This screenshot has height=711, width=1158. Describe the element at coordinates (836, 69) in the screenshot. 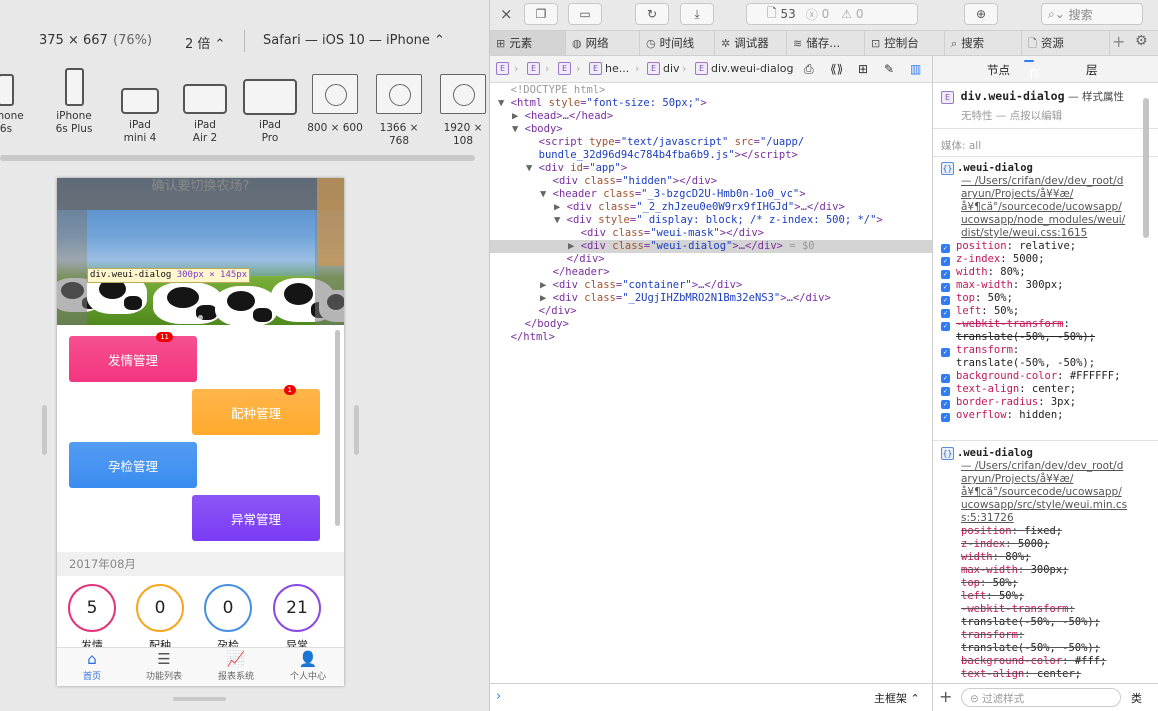

I see `braces-icon: ⟪⟫` at that location.